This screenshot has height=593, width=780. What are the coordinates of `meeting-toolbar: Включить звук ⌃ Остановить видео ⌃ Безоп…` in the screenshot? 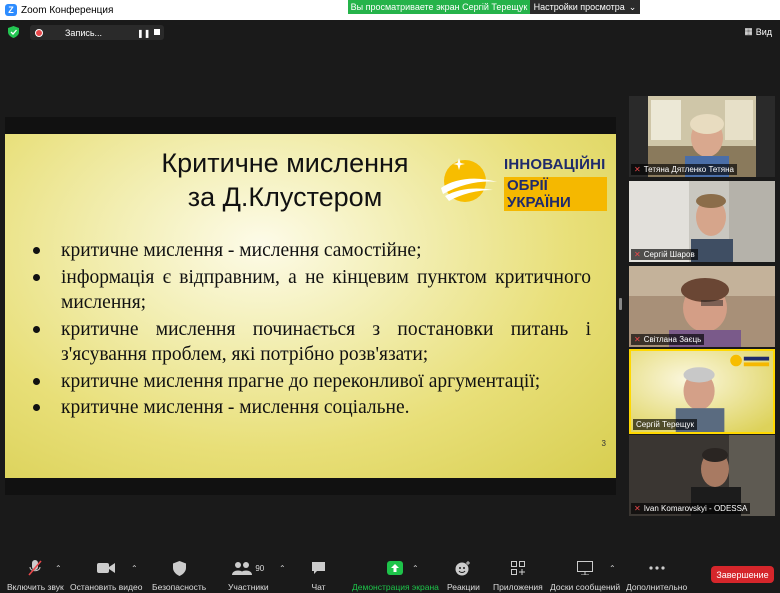 It's located at (390, 573).